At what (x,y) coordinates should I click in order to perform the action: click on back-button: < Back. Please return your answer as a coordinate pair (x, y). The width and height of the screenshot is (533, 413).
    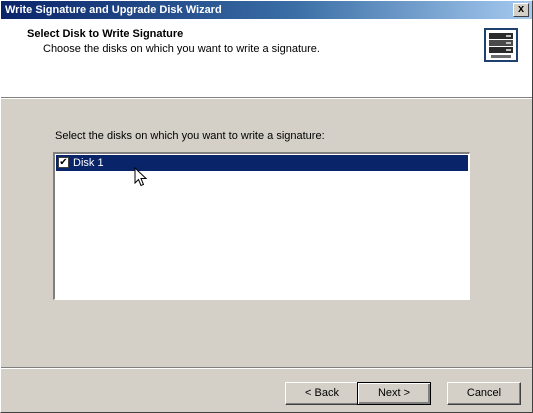
    Looking at the image, I should click on (322, 393).